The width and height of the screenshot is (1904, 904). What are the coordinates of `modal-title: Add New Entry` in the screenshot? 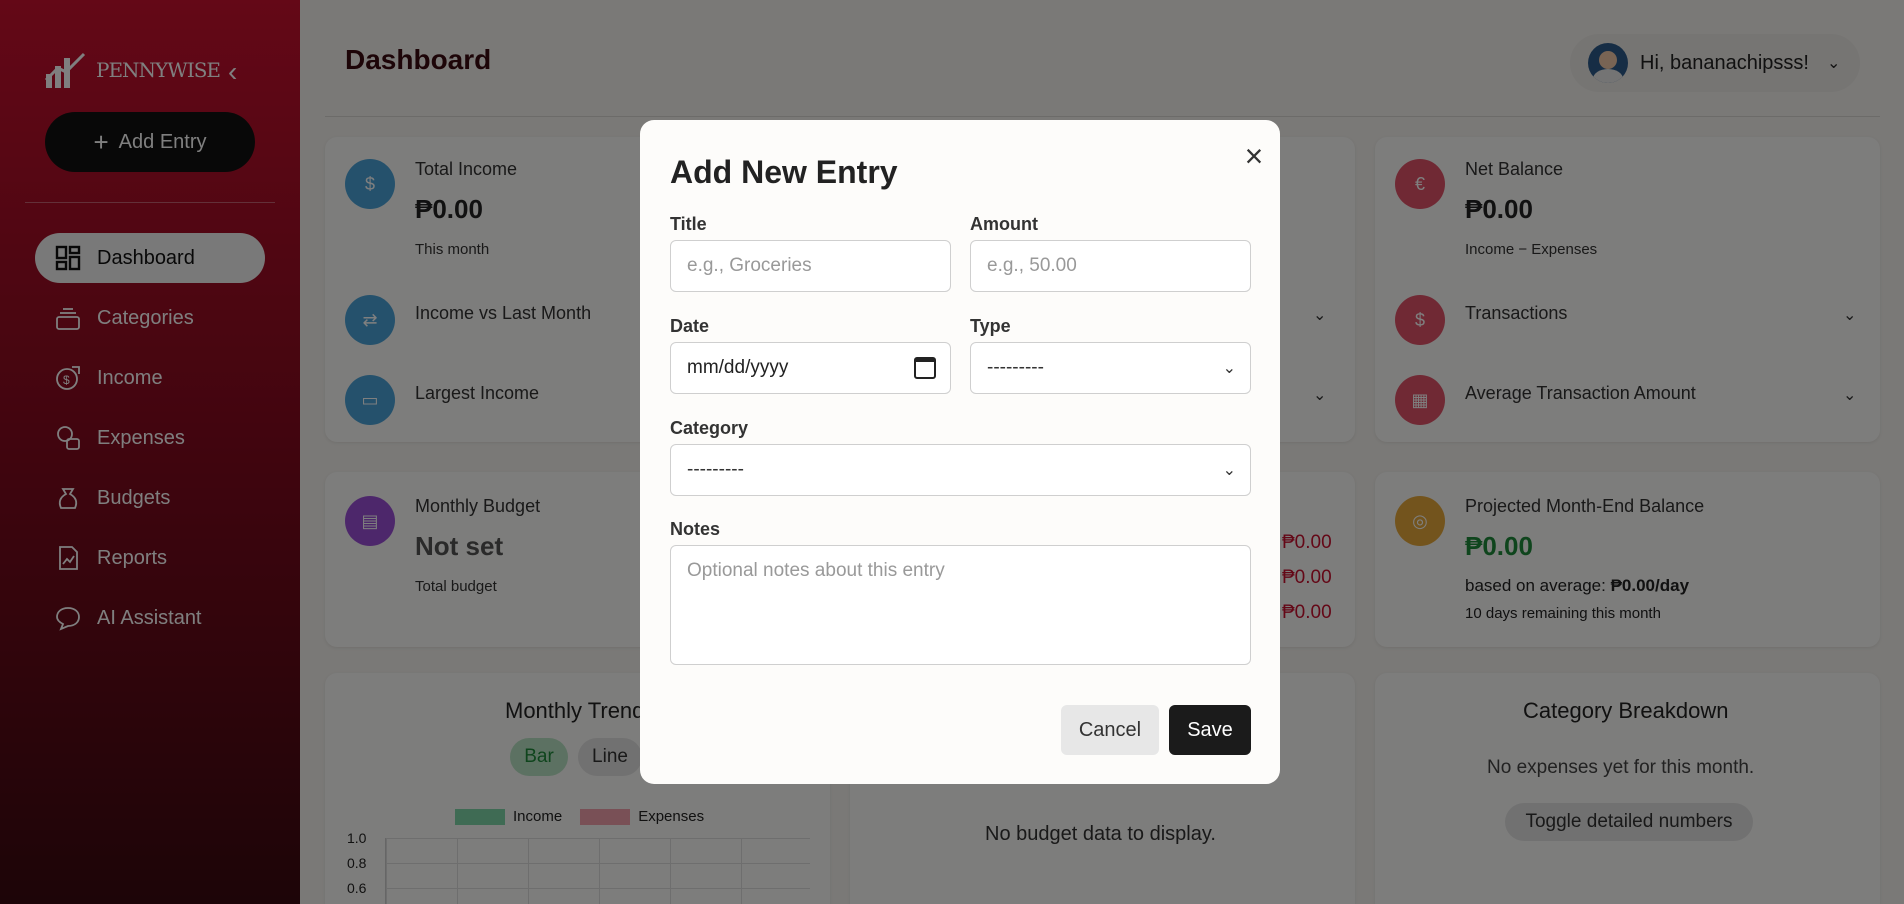 It's located at (784, 172).